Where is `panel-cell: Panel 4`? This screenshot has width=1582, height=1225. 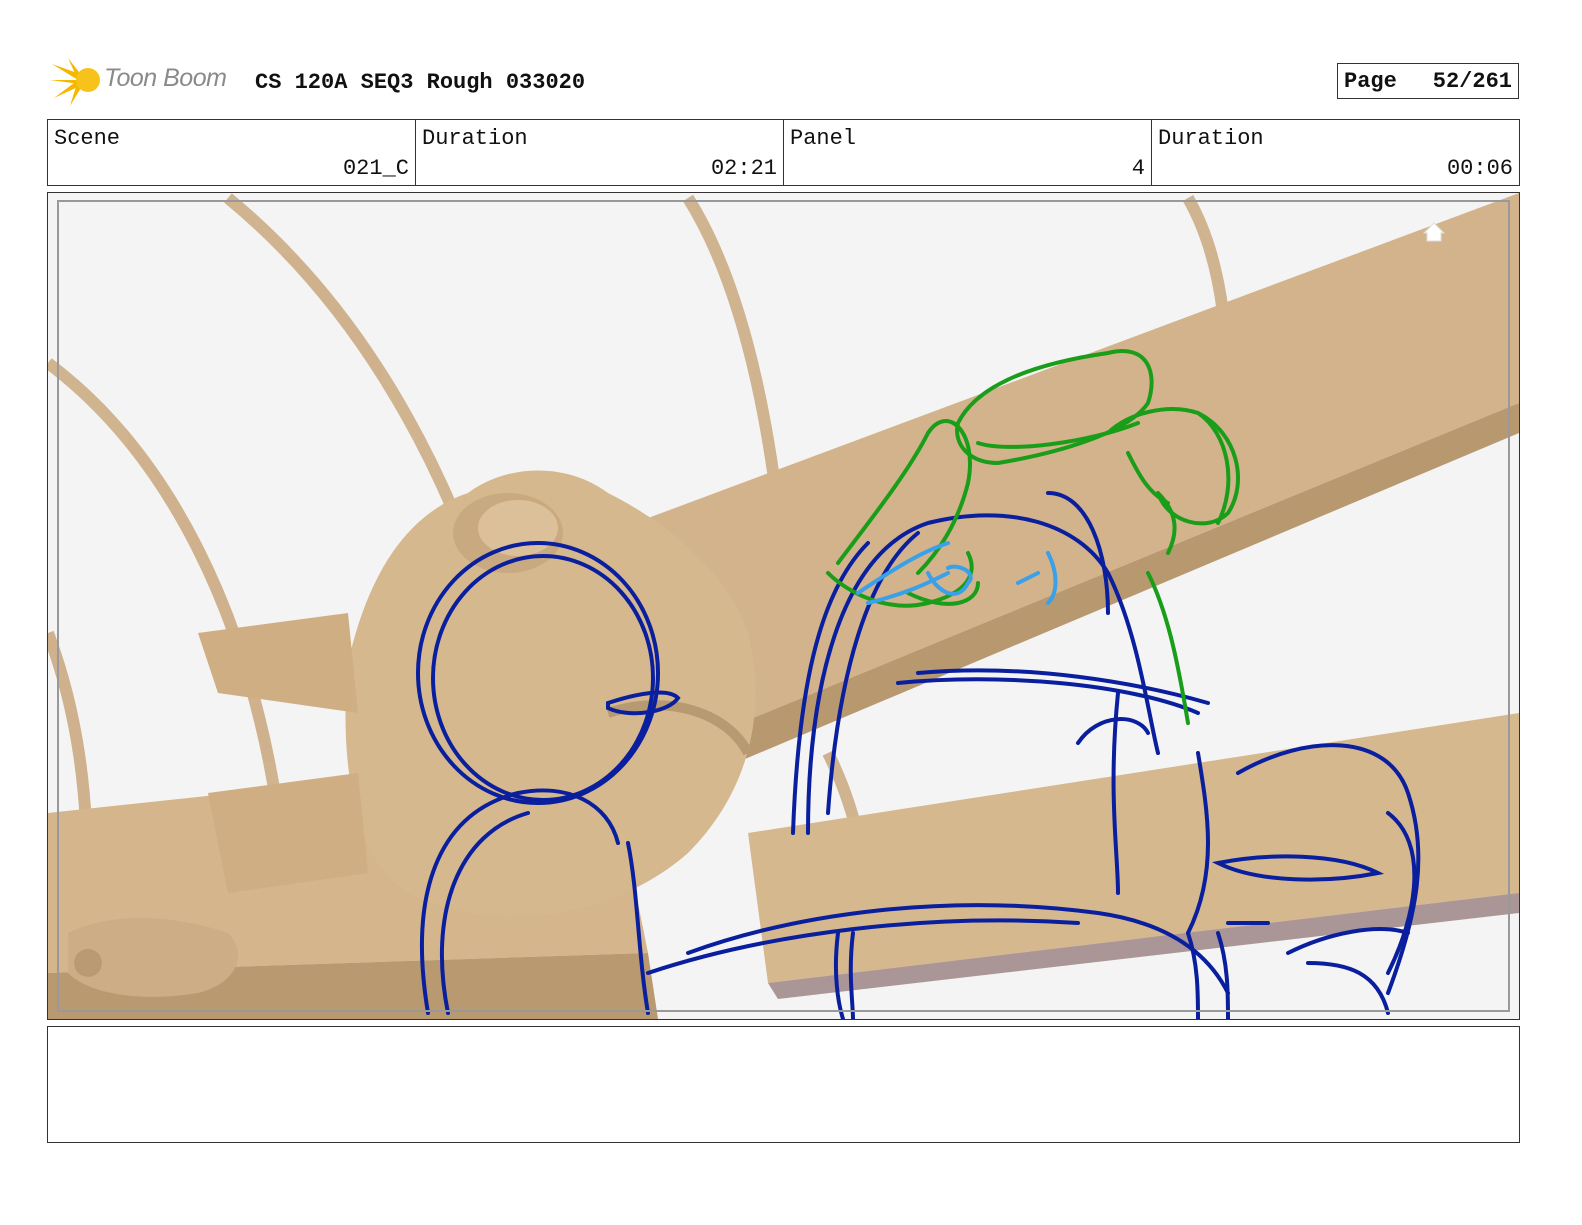 panel-cell: Panel 4 is located at coordinates (968, 152).